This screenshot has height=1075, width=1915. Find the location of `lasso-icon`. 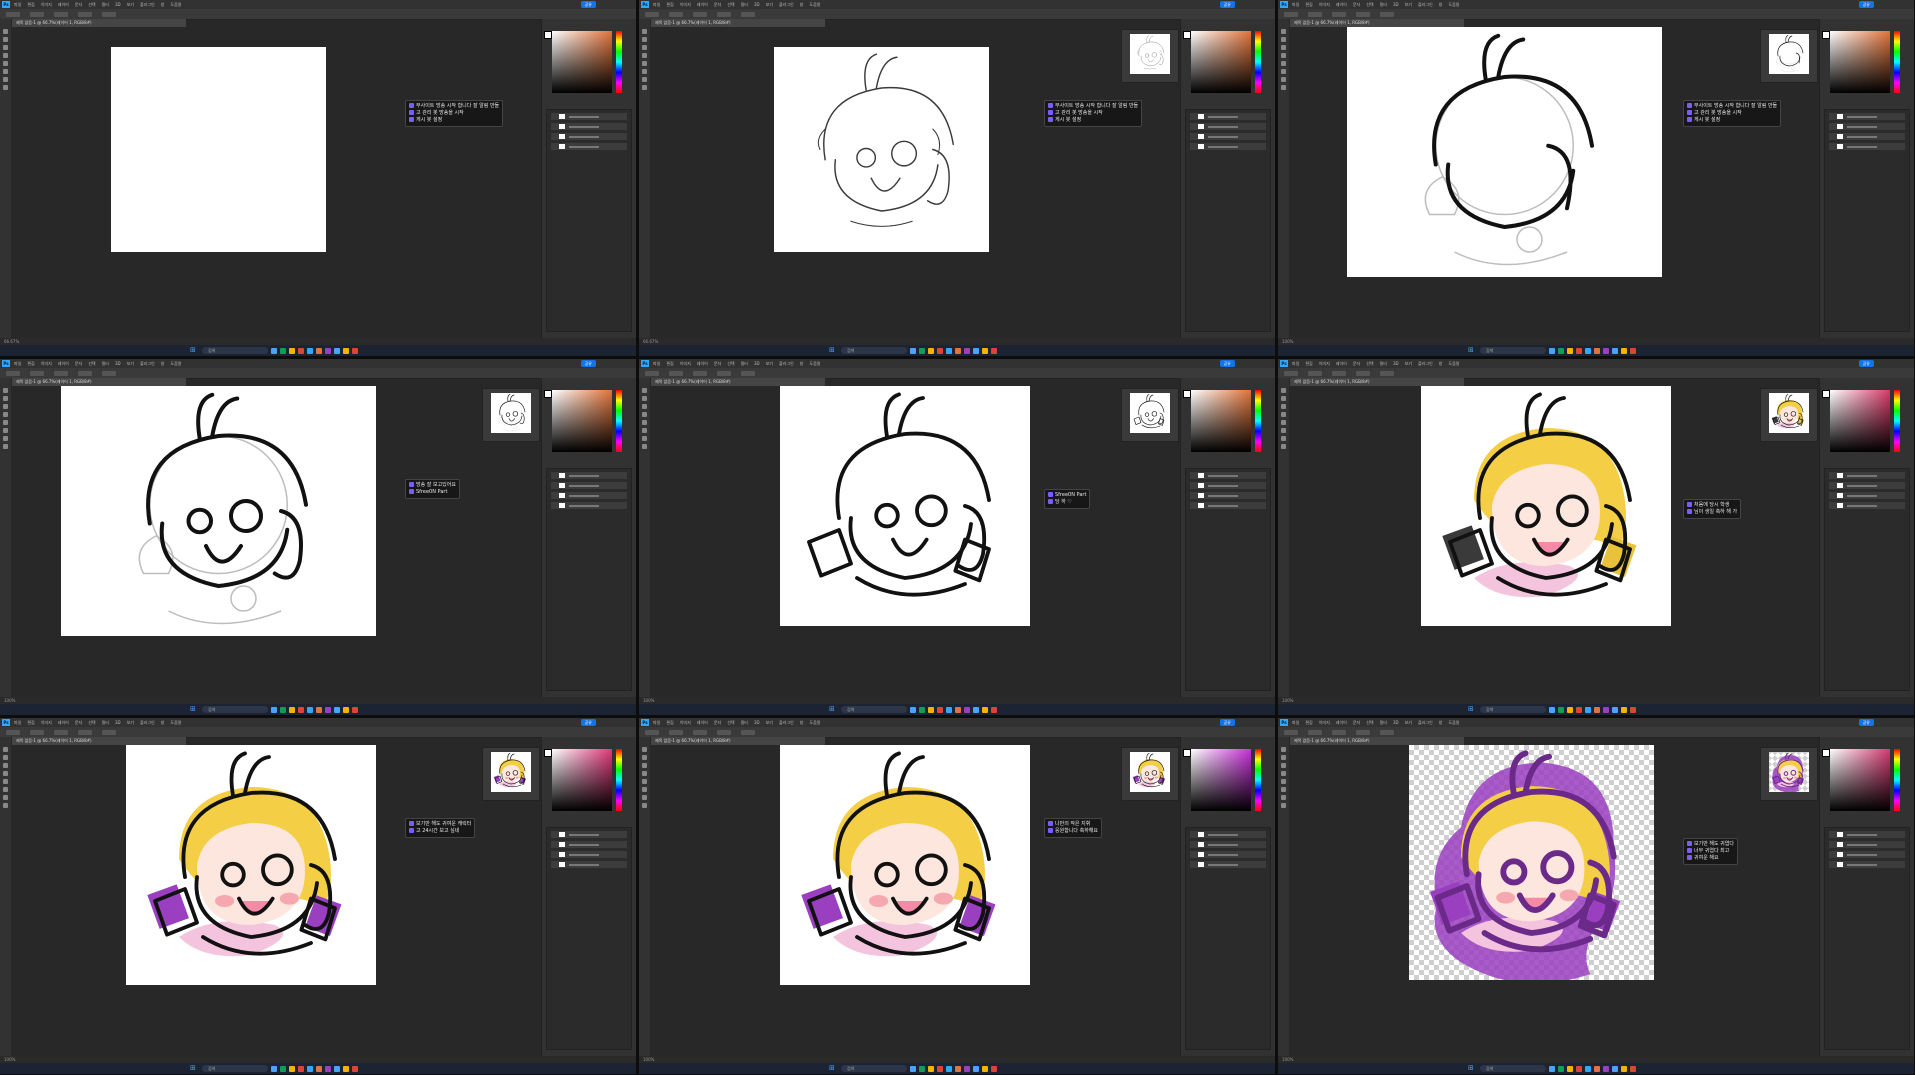

lasso-icon is located at coordinates (5, 398).